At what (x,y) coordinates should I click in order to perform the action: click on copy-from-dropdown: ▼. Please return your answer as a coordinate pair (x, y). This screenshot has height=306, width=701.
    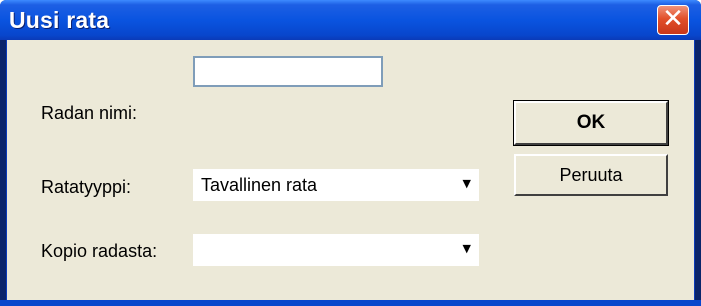
    Looking at the image, I should click on (336, 250).